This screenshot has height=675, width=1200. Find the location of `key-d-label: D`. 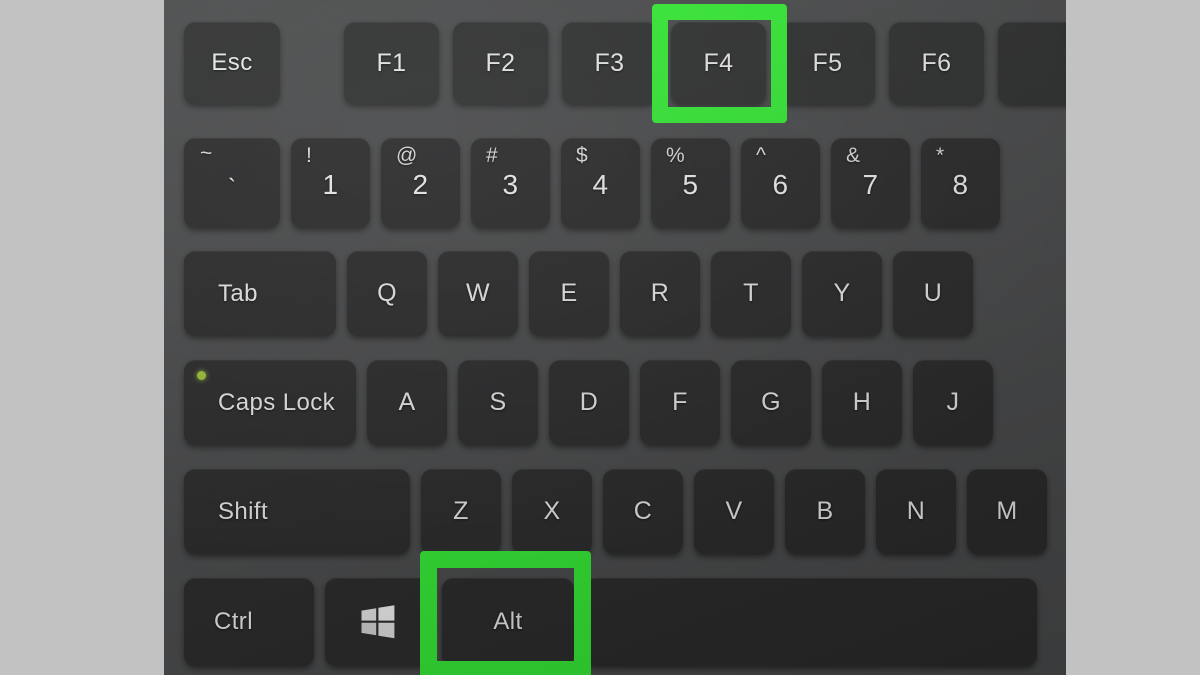

key-d-label: D is located at coordinates (589, 402).